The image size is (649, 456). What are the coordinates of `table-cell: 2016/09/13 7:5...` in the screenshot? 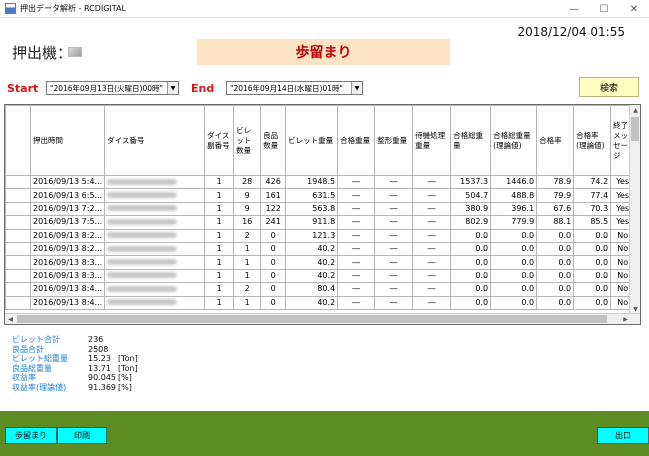 It's located at (67, 222).